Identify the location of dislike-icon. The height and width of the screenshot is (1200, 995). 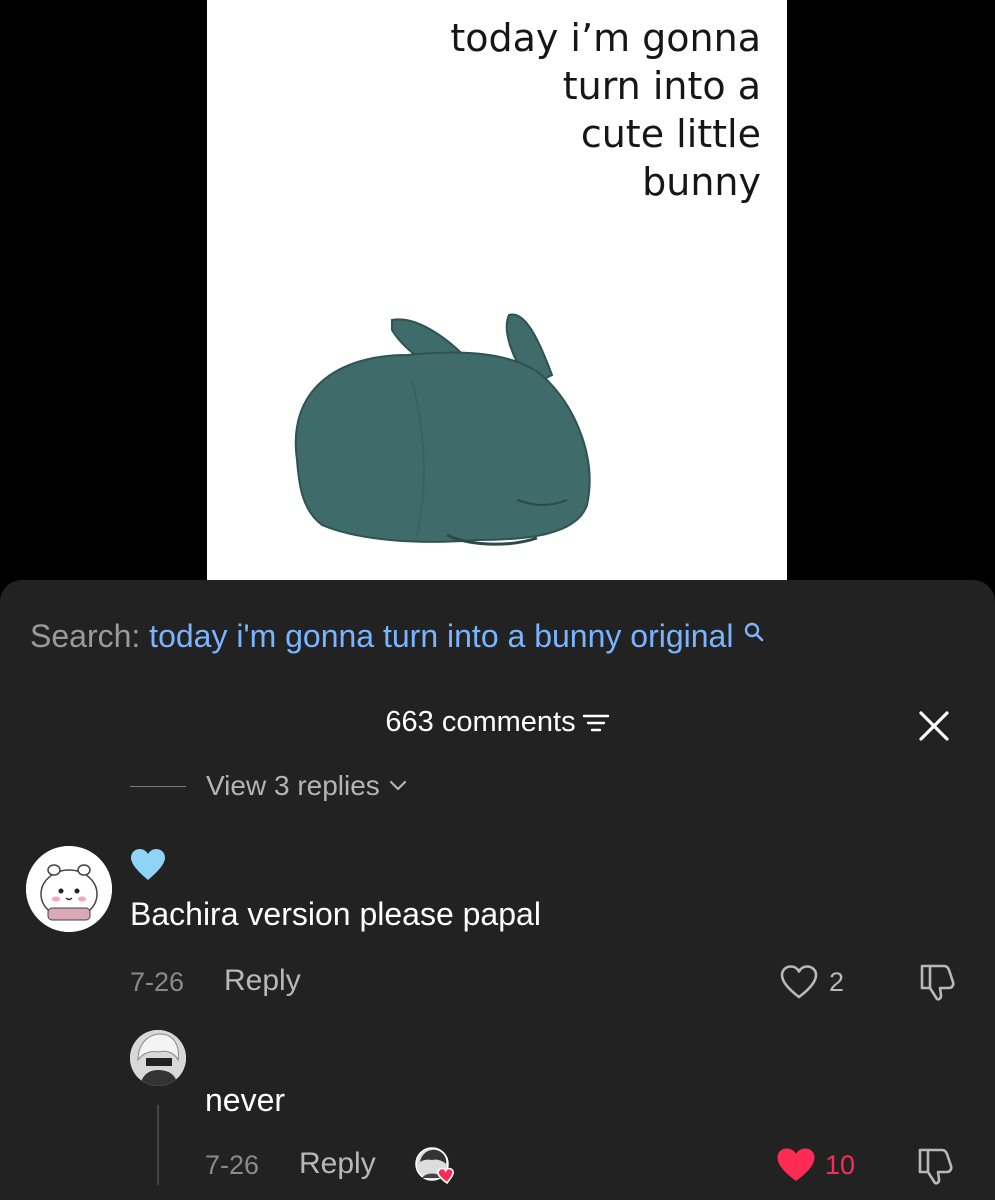
(938, 982).